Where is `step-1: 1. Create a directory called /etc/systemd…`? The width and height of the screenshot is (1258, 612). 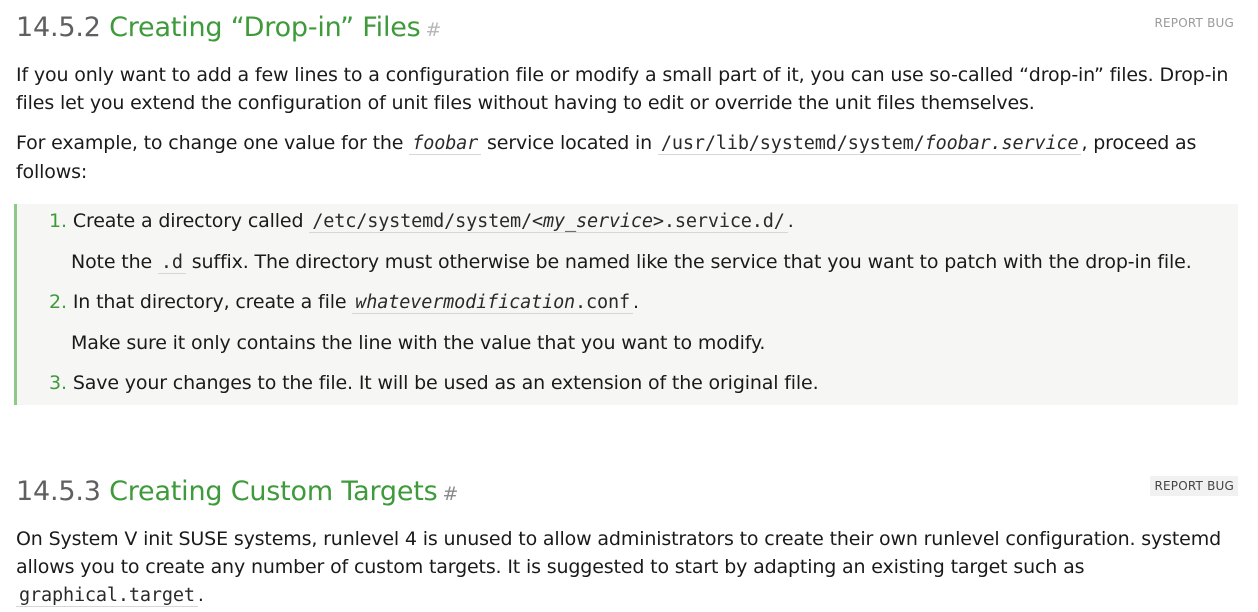 step-1: 1. Create a directory called /etc/systemd… is located at coordinates (421, 221).